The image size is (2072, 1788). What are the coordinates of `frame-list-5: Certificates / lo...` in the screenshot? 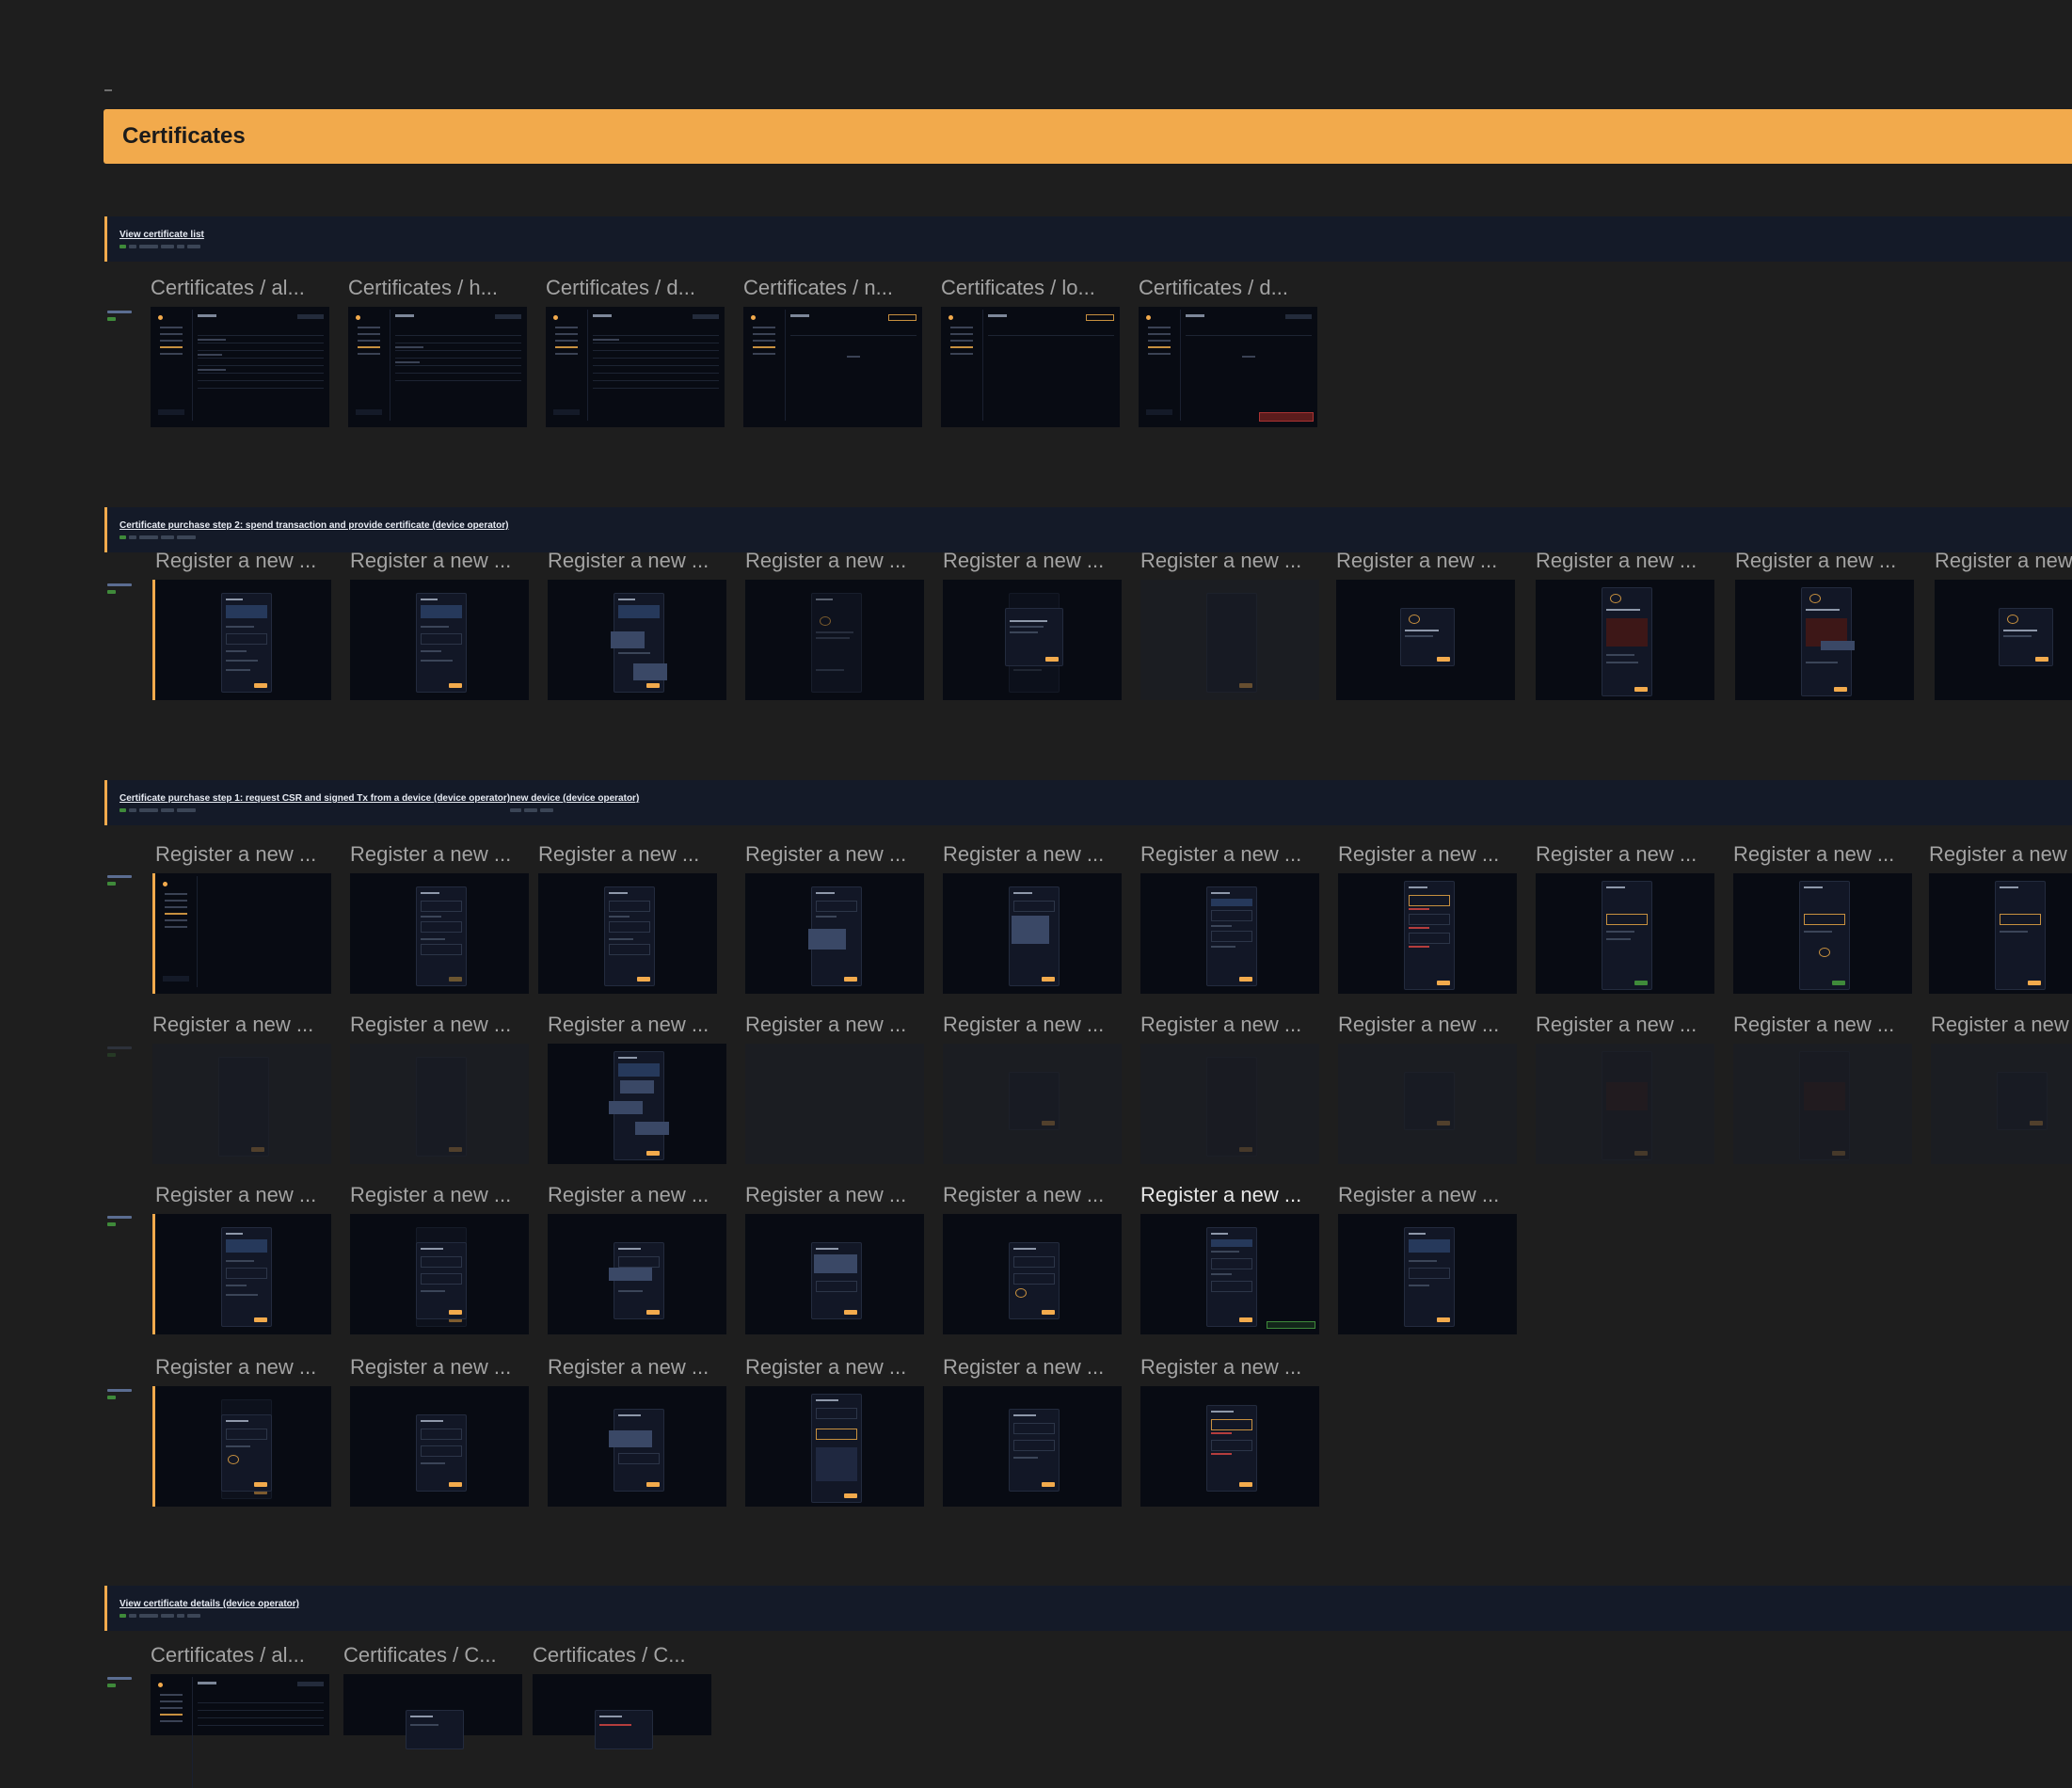 It's located at (1030, 351).